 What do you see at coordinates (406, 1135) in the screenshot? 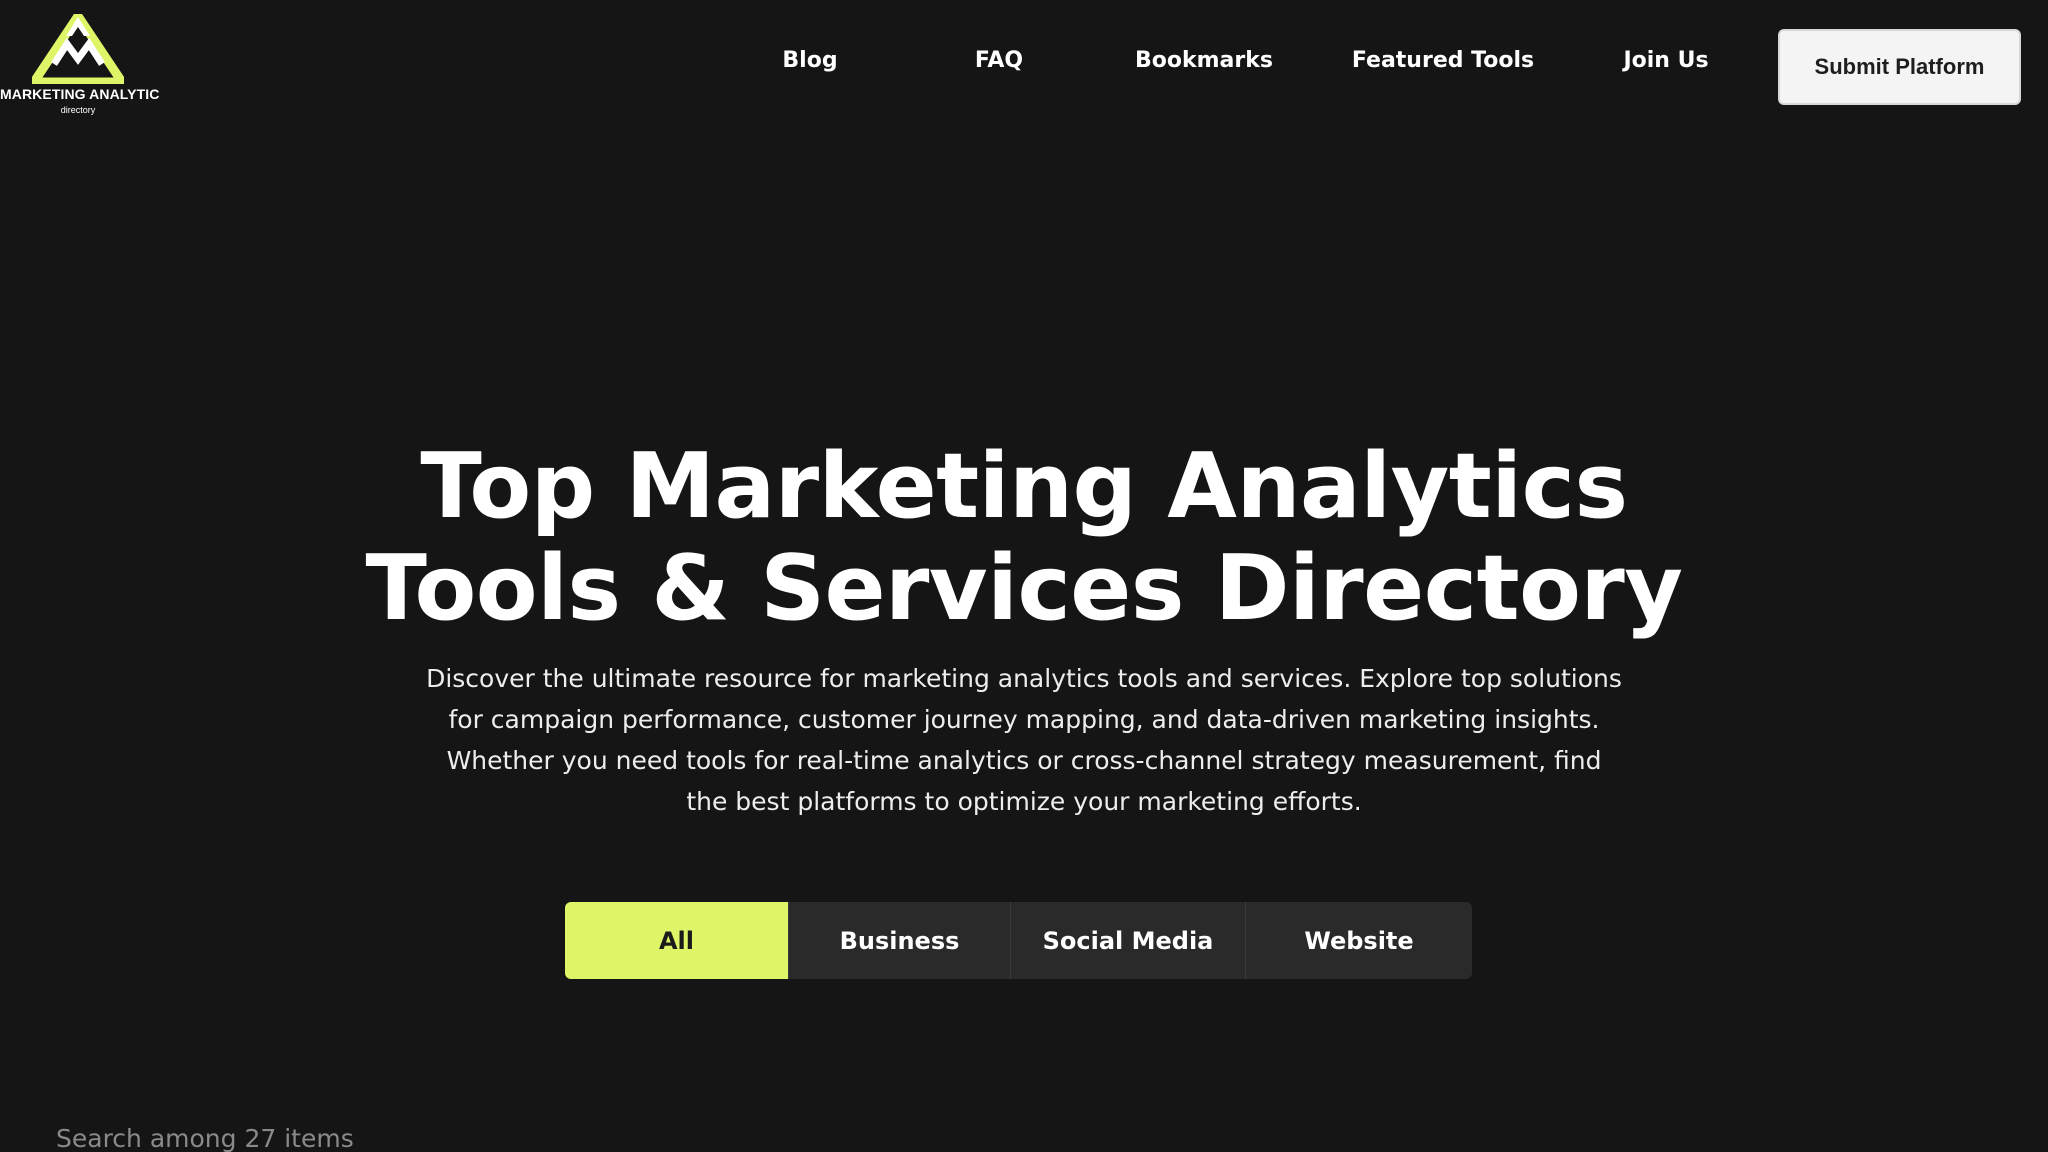
I see `search-input` at bounding box center [406, 1135].